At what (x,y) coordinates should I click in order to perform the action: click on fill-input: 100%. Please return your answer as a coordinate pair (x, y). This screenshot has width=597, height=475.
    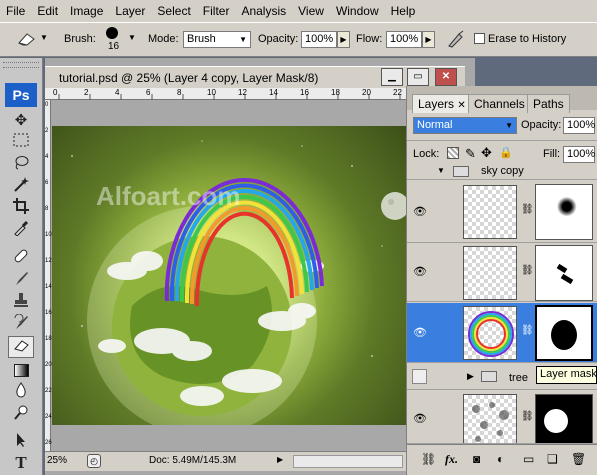
    Looking at the image, I should click on (579, 154).